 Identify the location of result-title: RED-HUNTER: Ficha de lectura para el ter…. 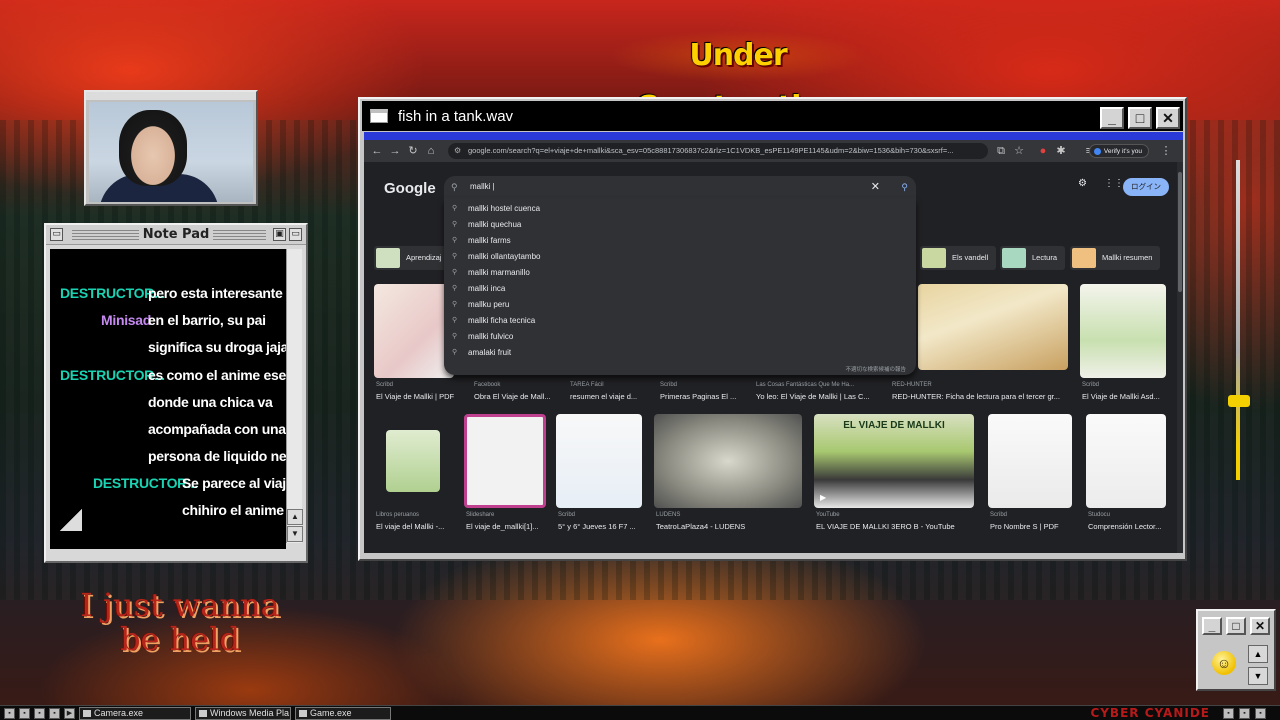
(981, 396).